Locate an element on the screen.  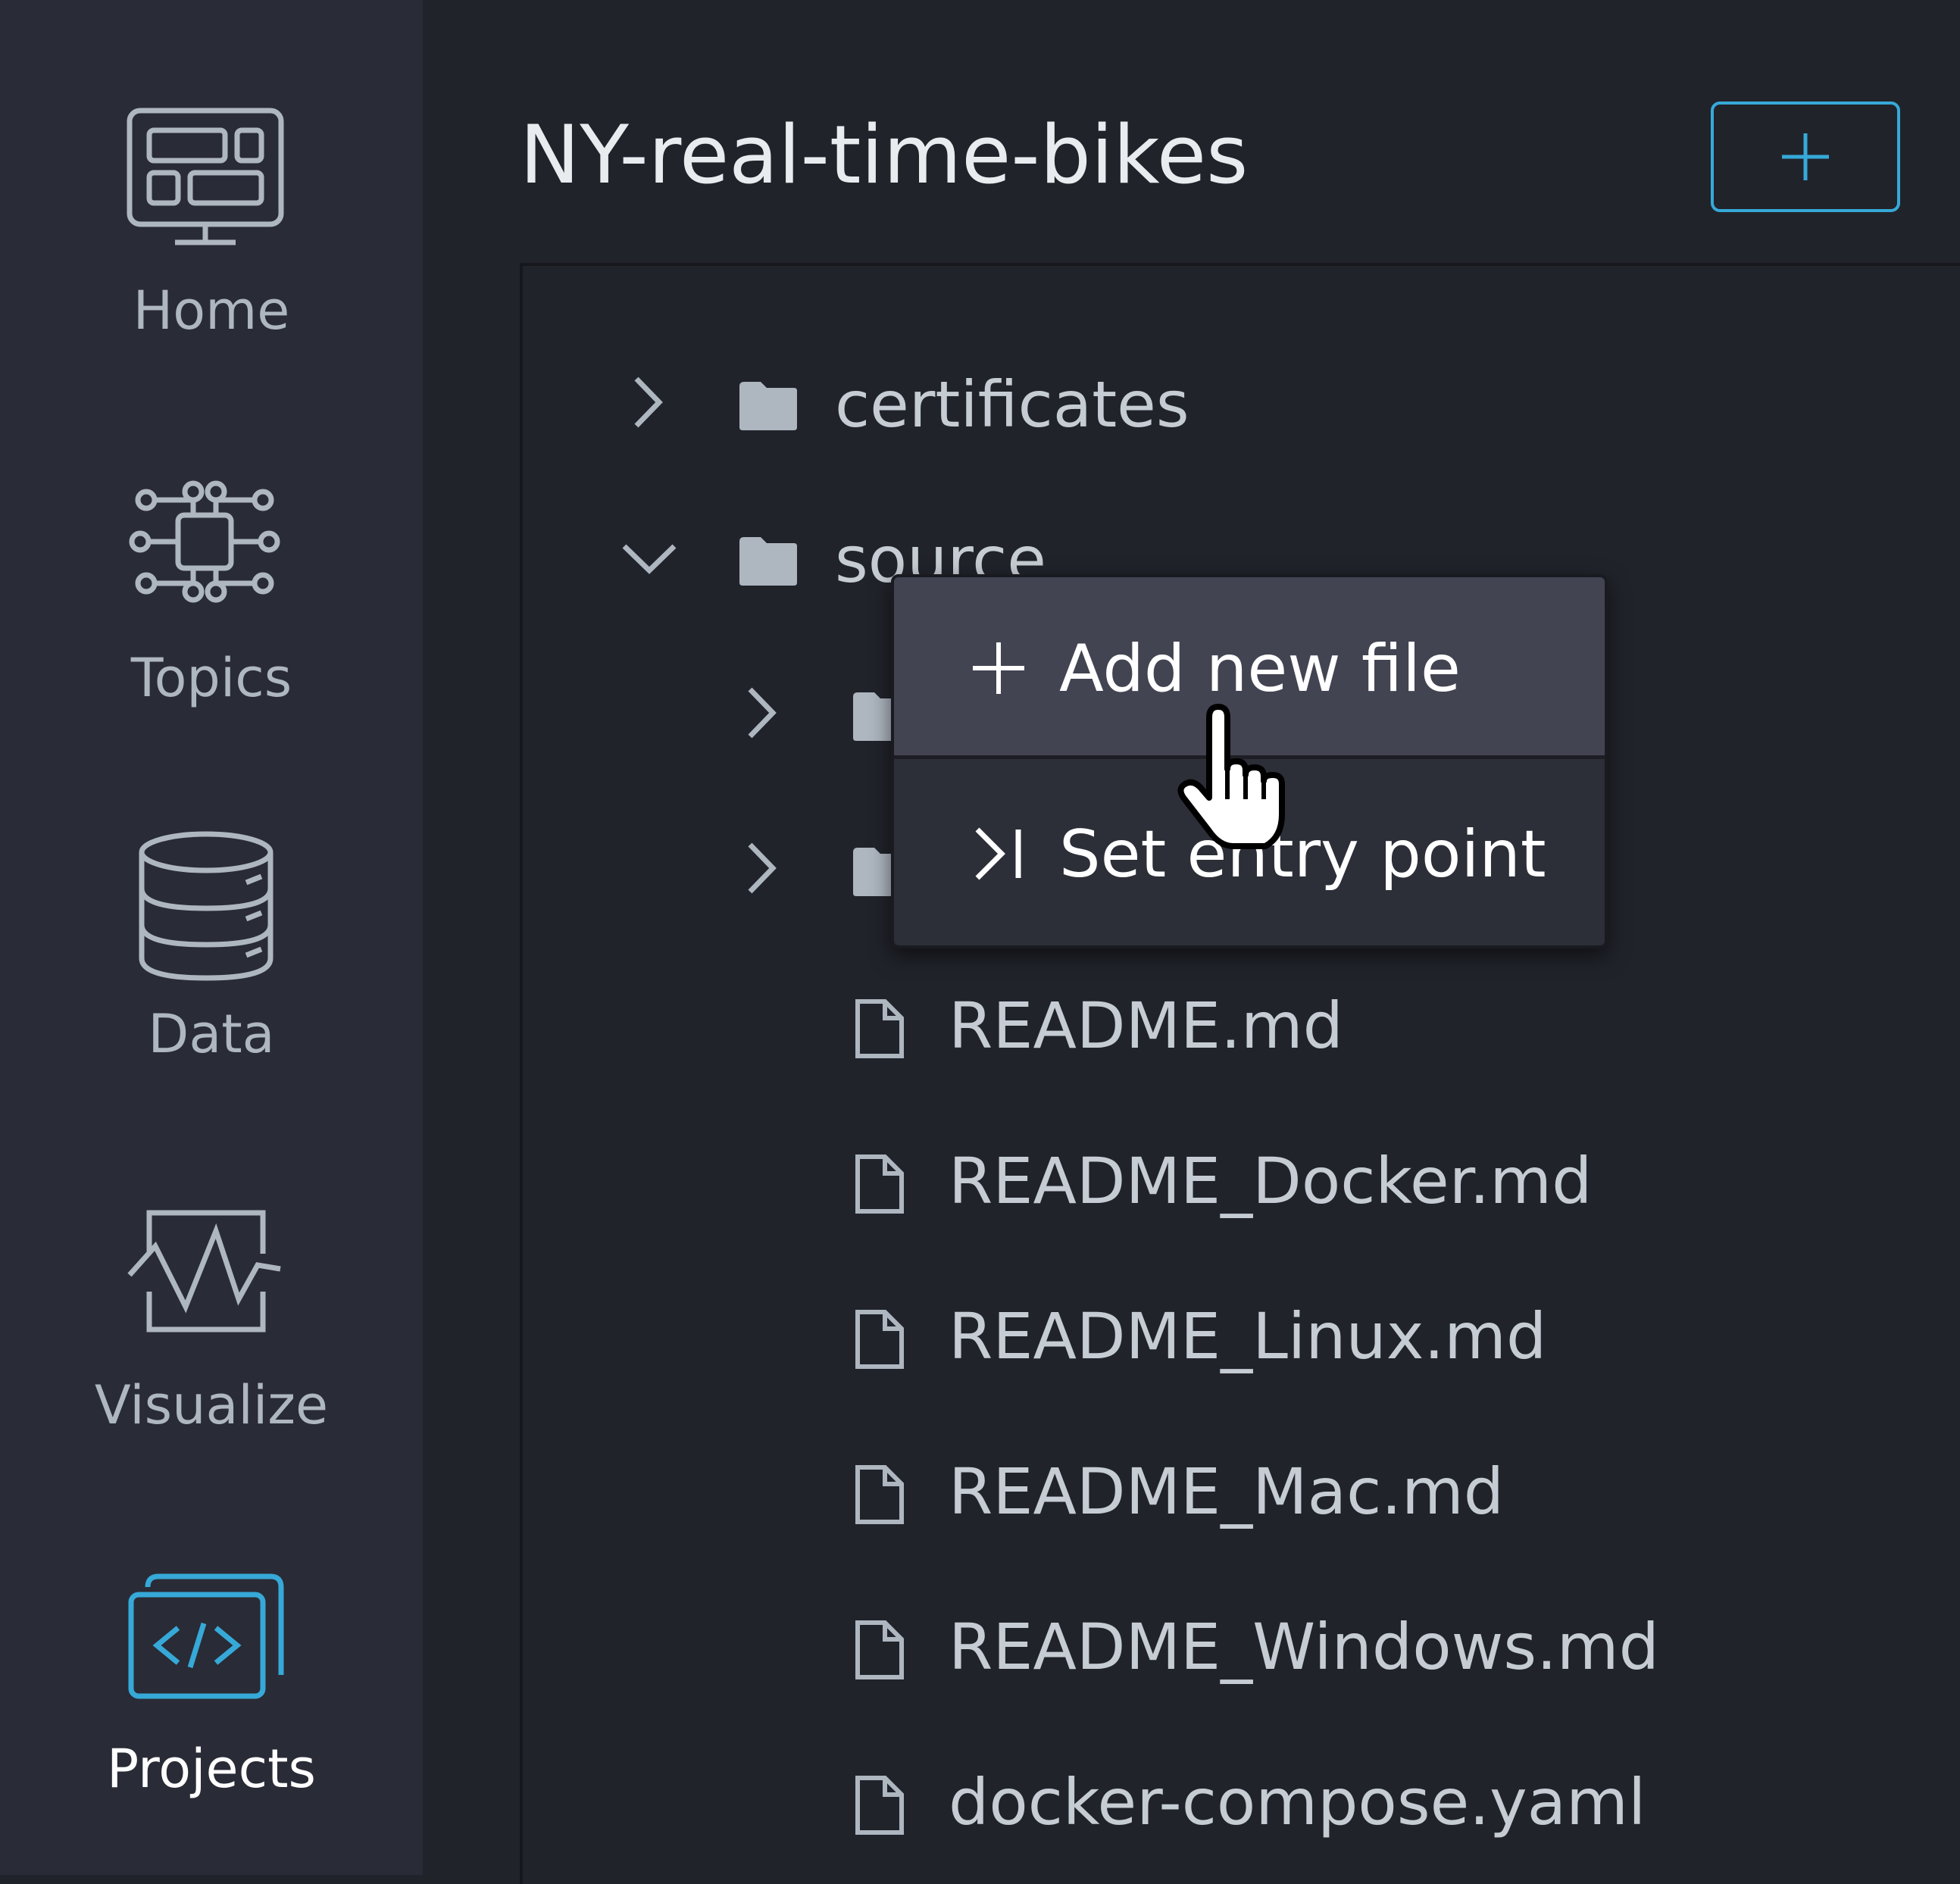
sidebar-item-topics: Topics is located at coordinates (211, 598).